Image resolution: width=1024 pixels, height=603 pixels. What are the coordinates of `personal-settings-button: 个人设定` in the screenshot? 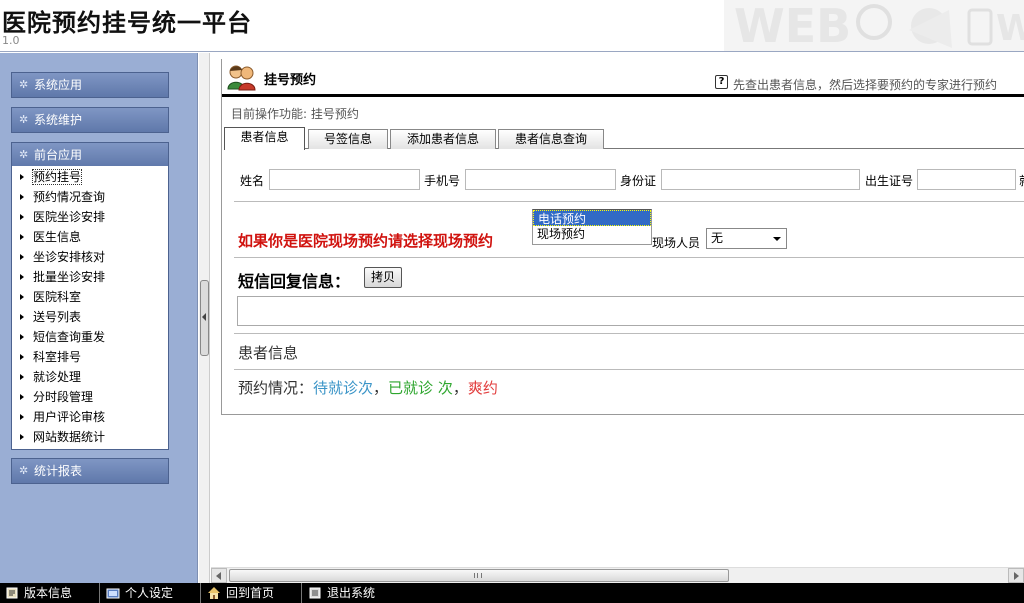 It's located at (151, 593).